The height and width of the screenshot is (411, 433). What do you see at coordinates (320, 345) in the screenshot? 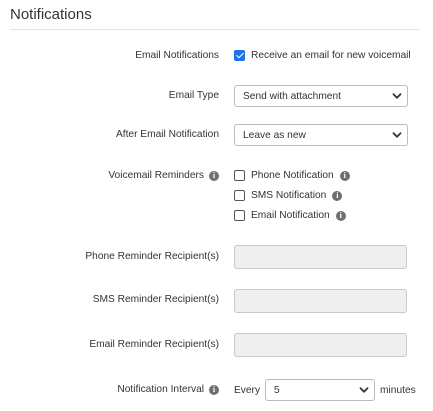
I see `email-recipients-input` at bounding box center [320, 345].